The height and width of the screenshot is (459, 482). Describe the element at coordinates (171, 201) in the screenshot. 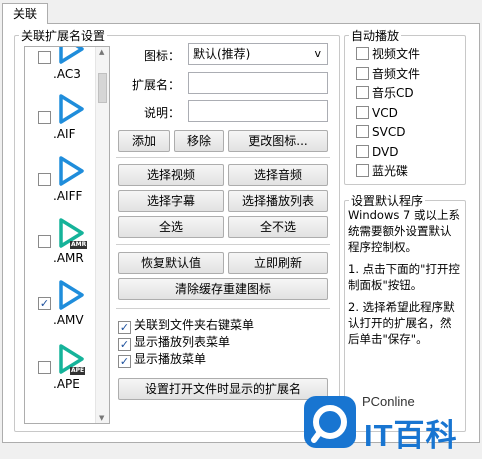

I see `select-subtitle-button: 选择字幕` at that location.